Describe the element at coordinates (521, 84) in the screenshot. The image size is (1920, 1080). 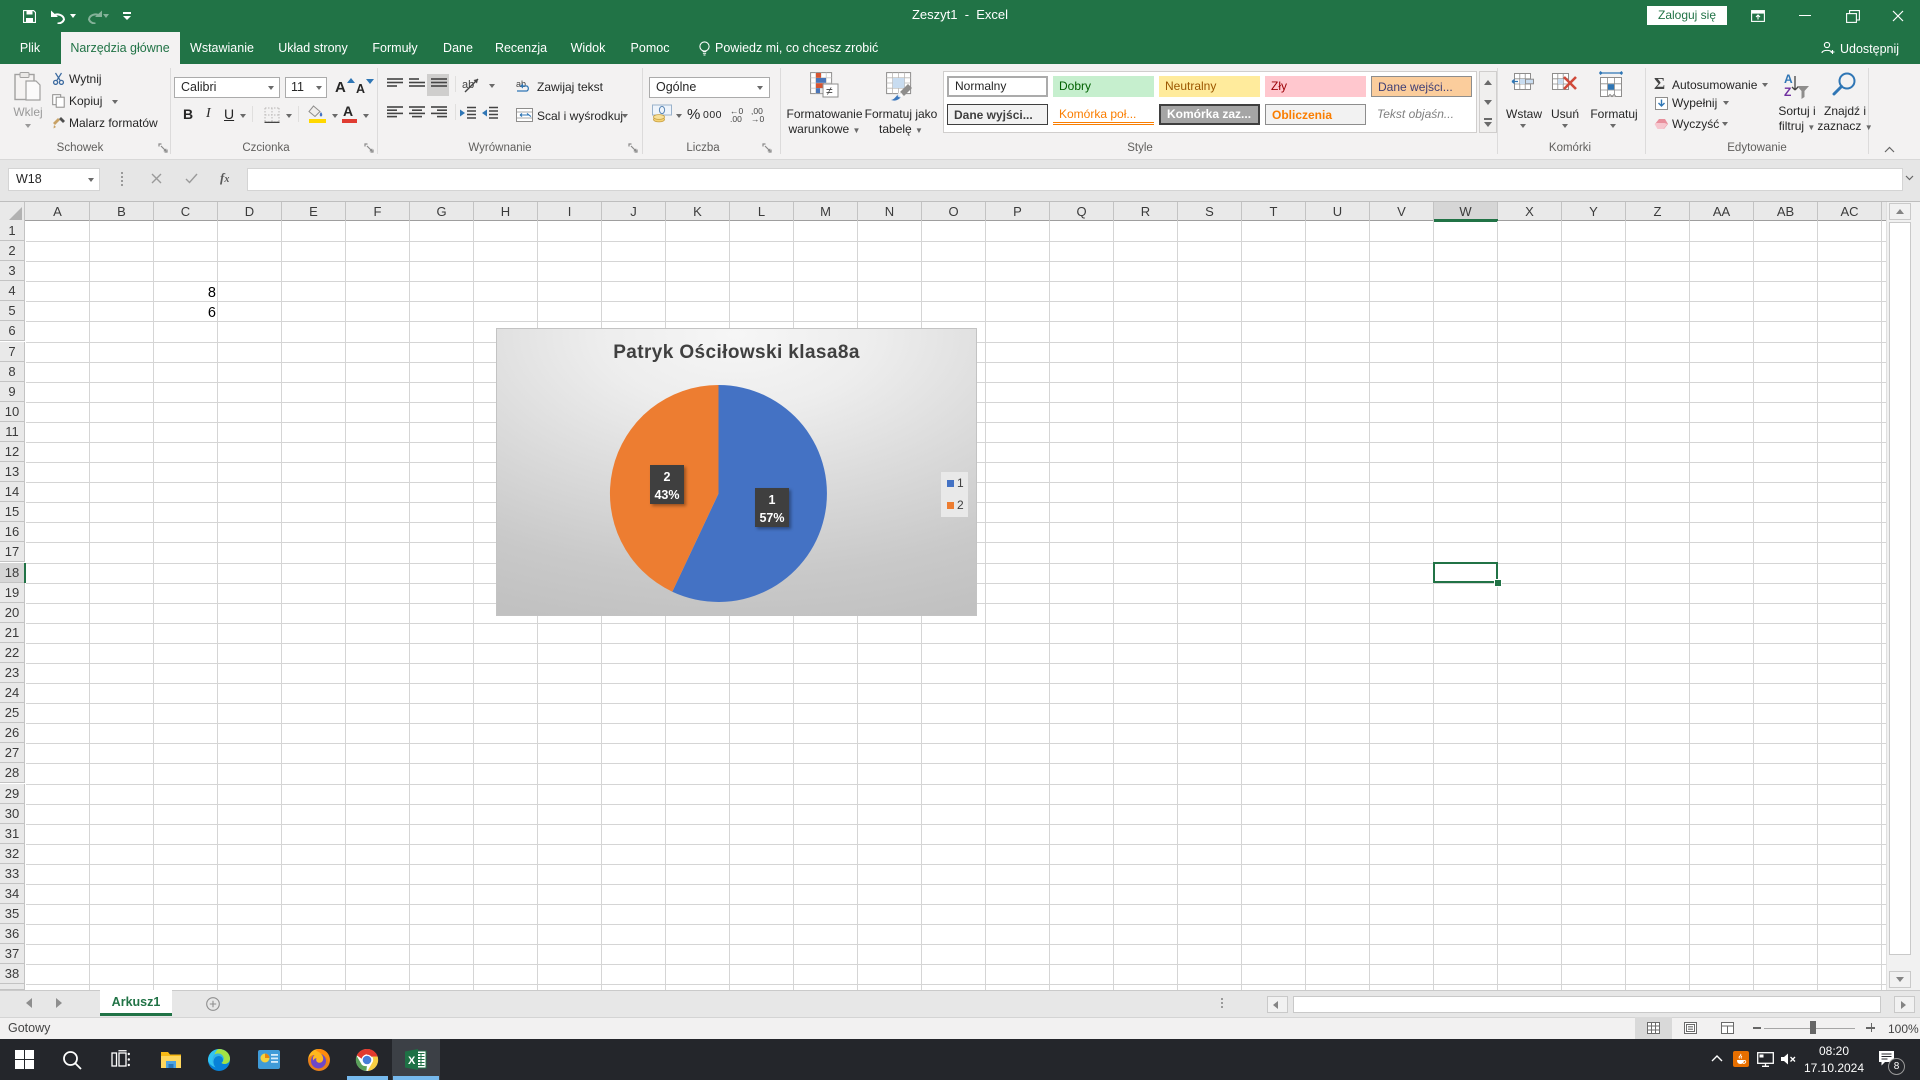
I see `svg-text: ab` at that location.